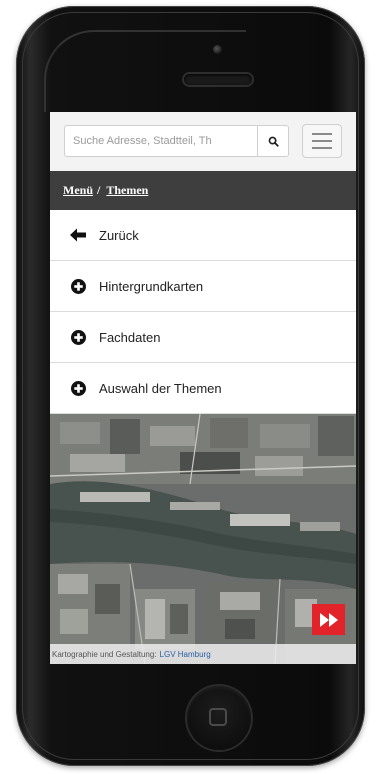  What do you see at coordinates (217, 49) in the screenshot?
I see `front-camera` at bounding box center [217, 49].